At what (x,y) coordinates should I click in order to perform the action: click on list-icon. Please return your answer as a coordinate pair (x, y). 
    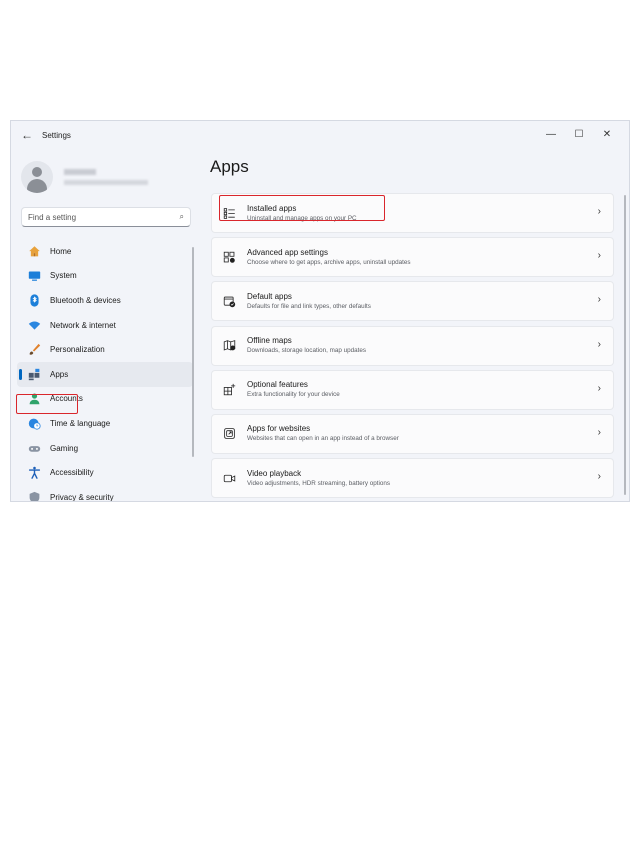
    Looking at the image, I should click on (229, 213).